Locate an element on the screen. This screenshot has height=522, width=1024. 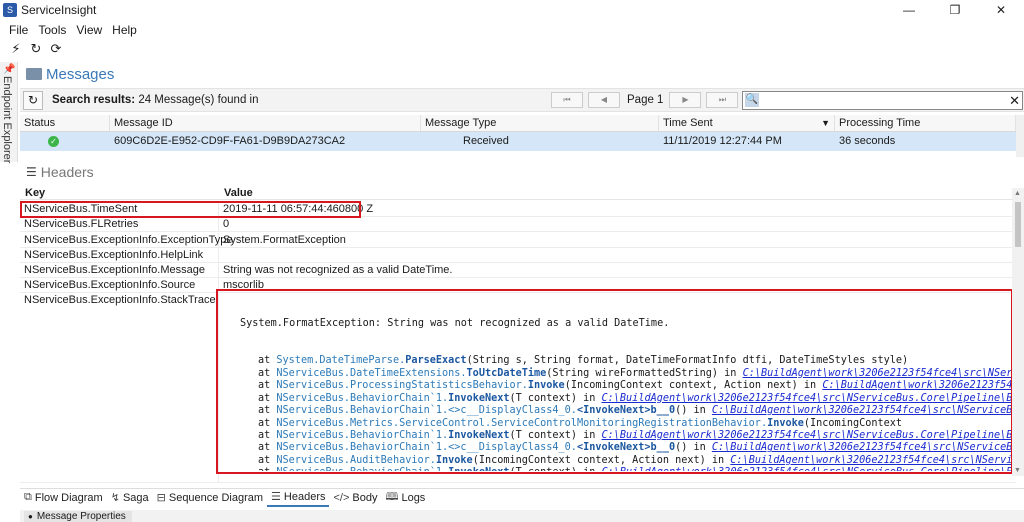
row-processing-time: 36 seconds is located at coordinates (867, 141).